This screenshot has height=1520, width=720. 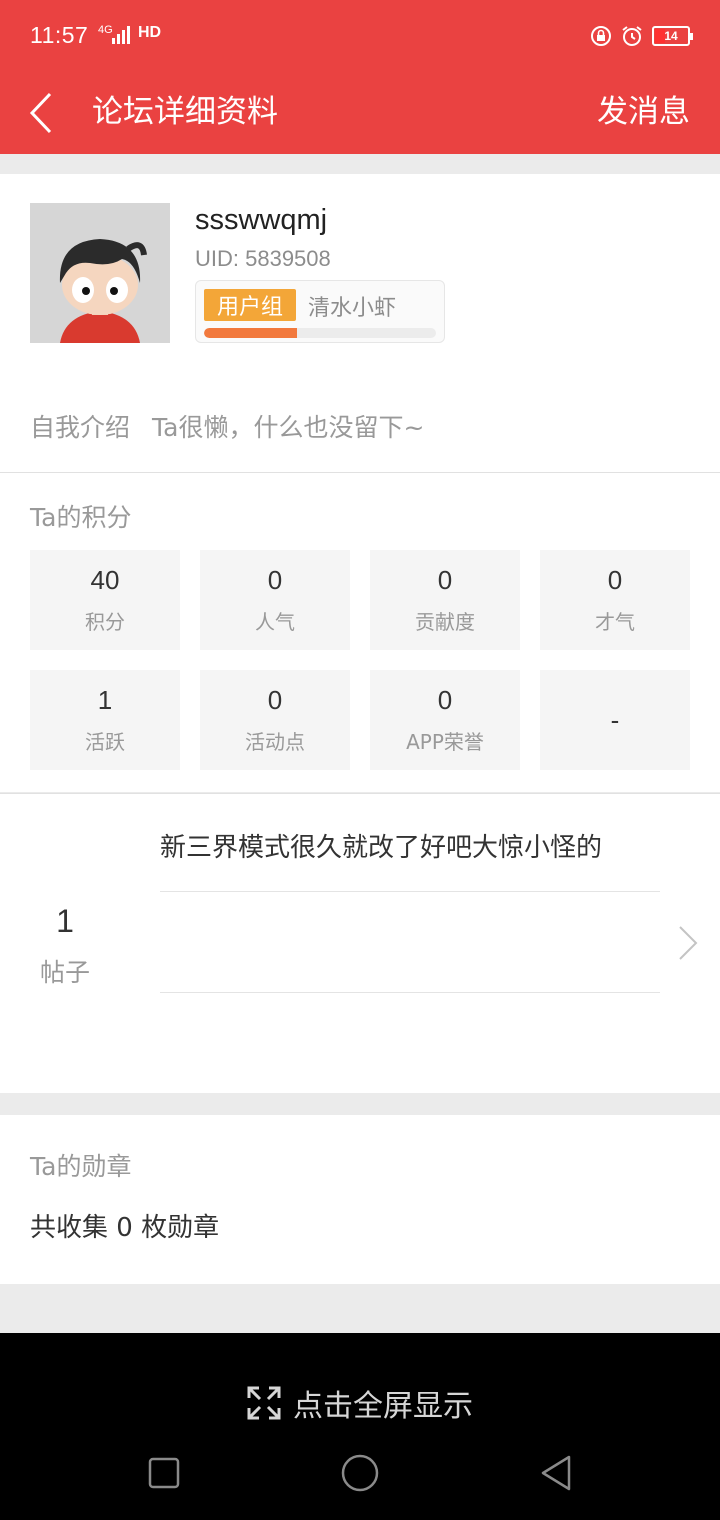 What do you see at coordinates (263, 258) in the screenshot?
I see `user-id: UID: 5839508` at bounding box center [263, 258].